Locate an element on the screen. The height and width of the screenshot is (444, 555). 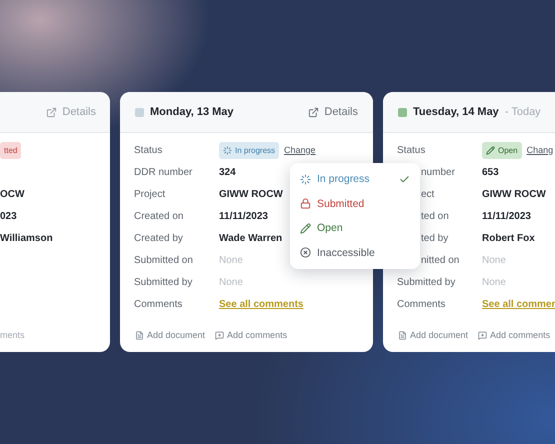
option-label: Submitted is located at coordinates (340, 204).